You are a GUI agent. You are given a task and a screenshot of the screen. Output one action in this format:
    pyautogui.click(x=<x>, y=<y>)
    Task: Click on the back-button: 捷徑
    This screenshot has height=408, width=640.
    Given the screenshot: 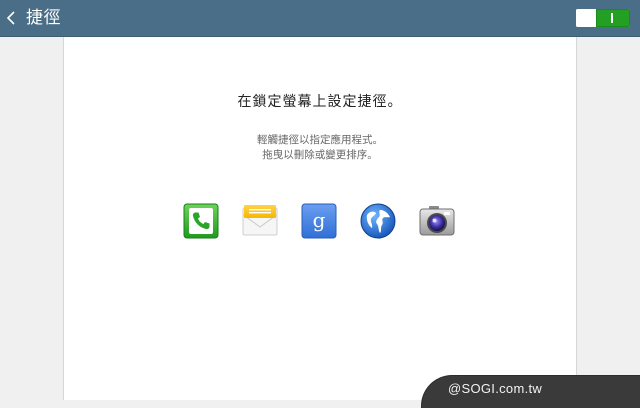 What is the action you would take?
    pyautogui.click(x=35, y=18)
    